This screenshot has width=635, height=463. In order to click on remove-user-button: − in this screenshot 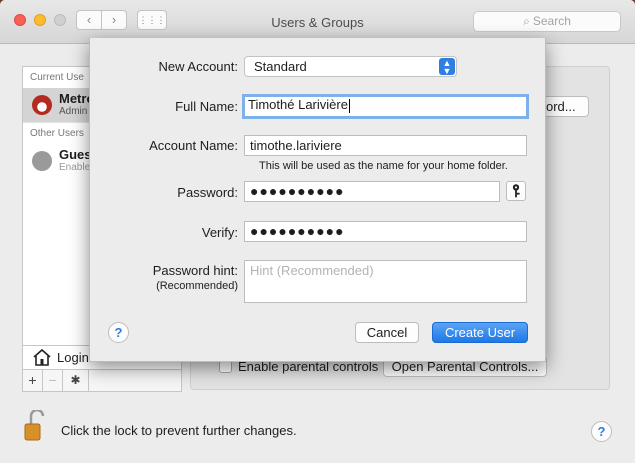, I will do `click(53, 380)`.